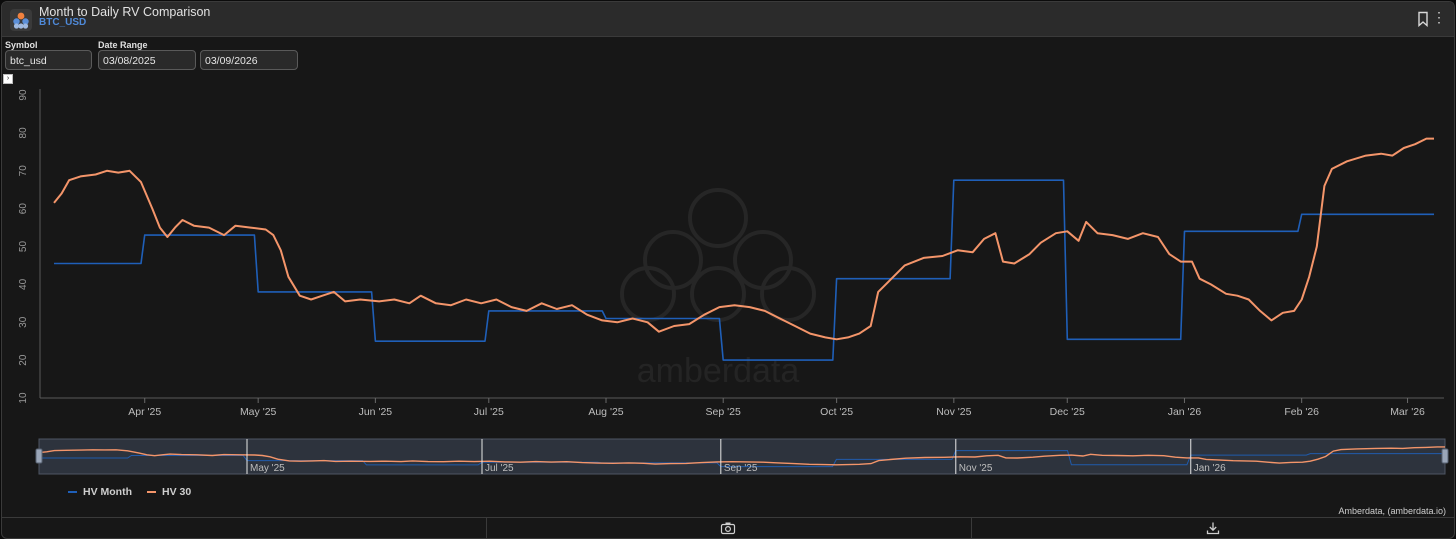 Image resolution: width=1456 pixels, height=539 pixels. I want to click on panel-footer, so click(728, 527).